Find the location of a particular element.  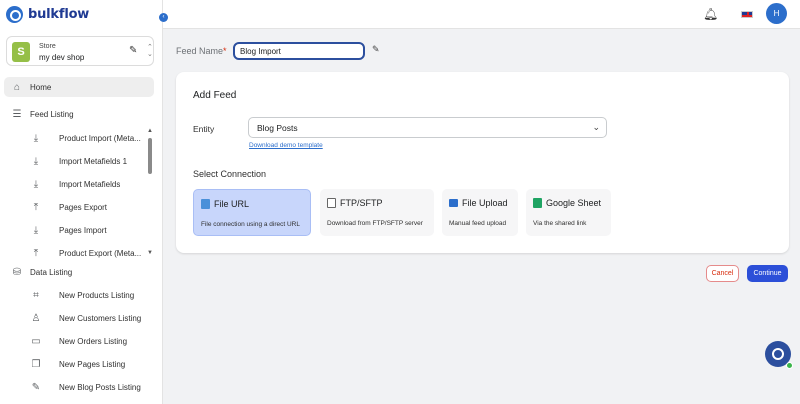

ftp-icon is located at coordinates (331, 203).